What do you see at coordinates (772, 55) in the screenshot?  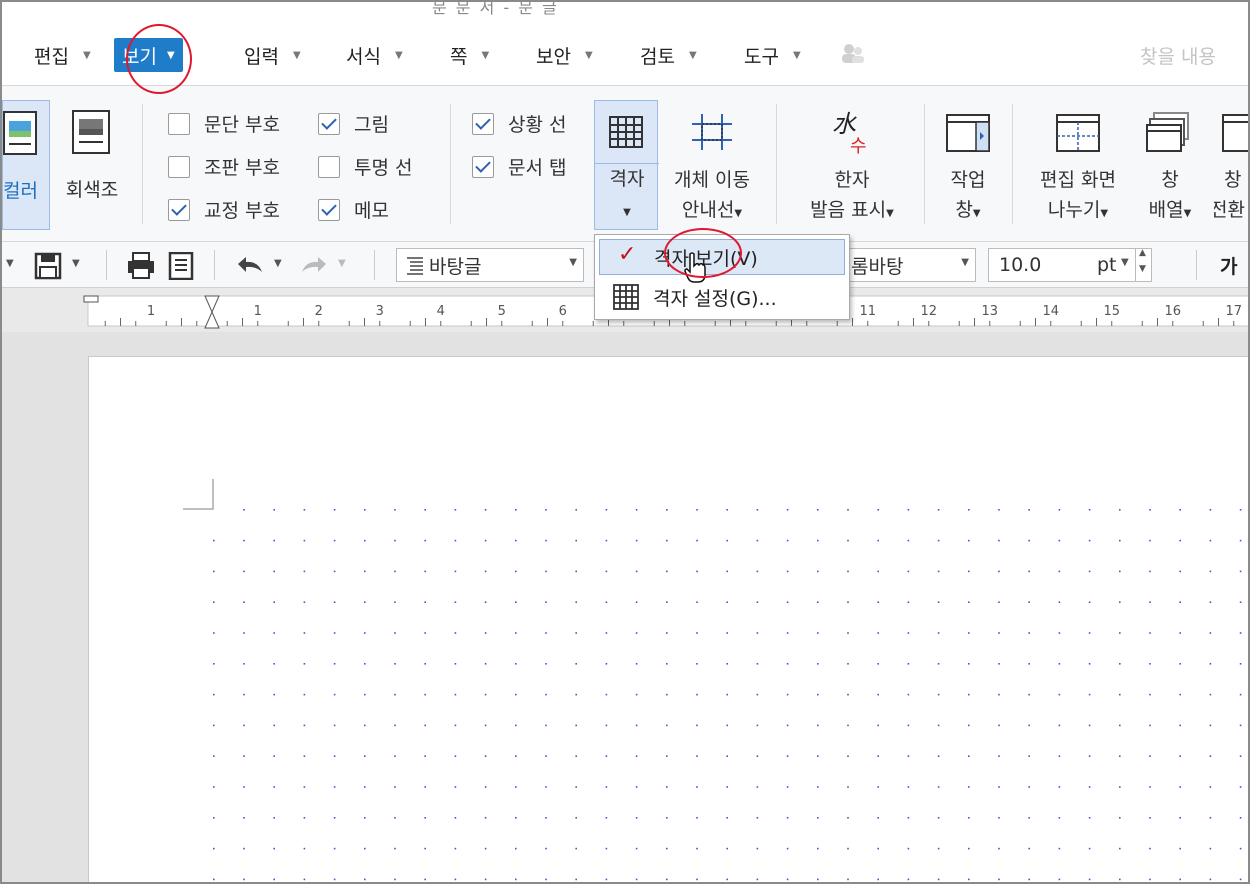 I see `menu-tools: 도구 ▼` at bounding box center [772, 55].